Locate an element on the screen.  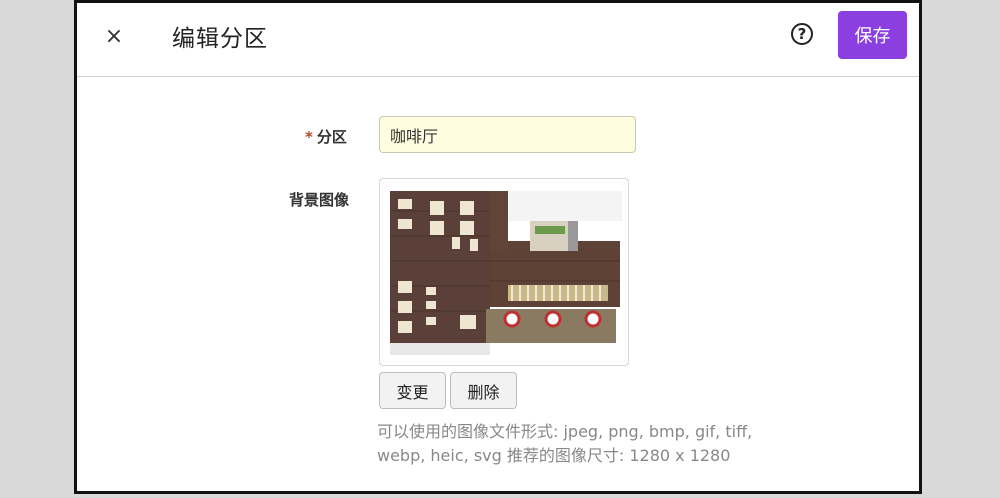
background-image-label: 背景图像 is located at coordinates (319, 200).